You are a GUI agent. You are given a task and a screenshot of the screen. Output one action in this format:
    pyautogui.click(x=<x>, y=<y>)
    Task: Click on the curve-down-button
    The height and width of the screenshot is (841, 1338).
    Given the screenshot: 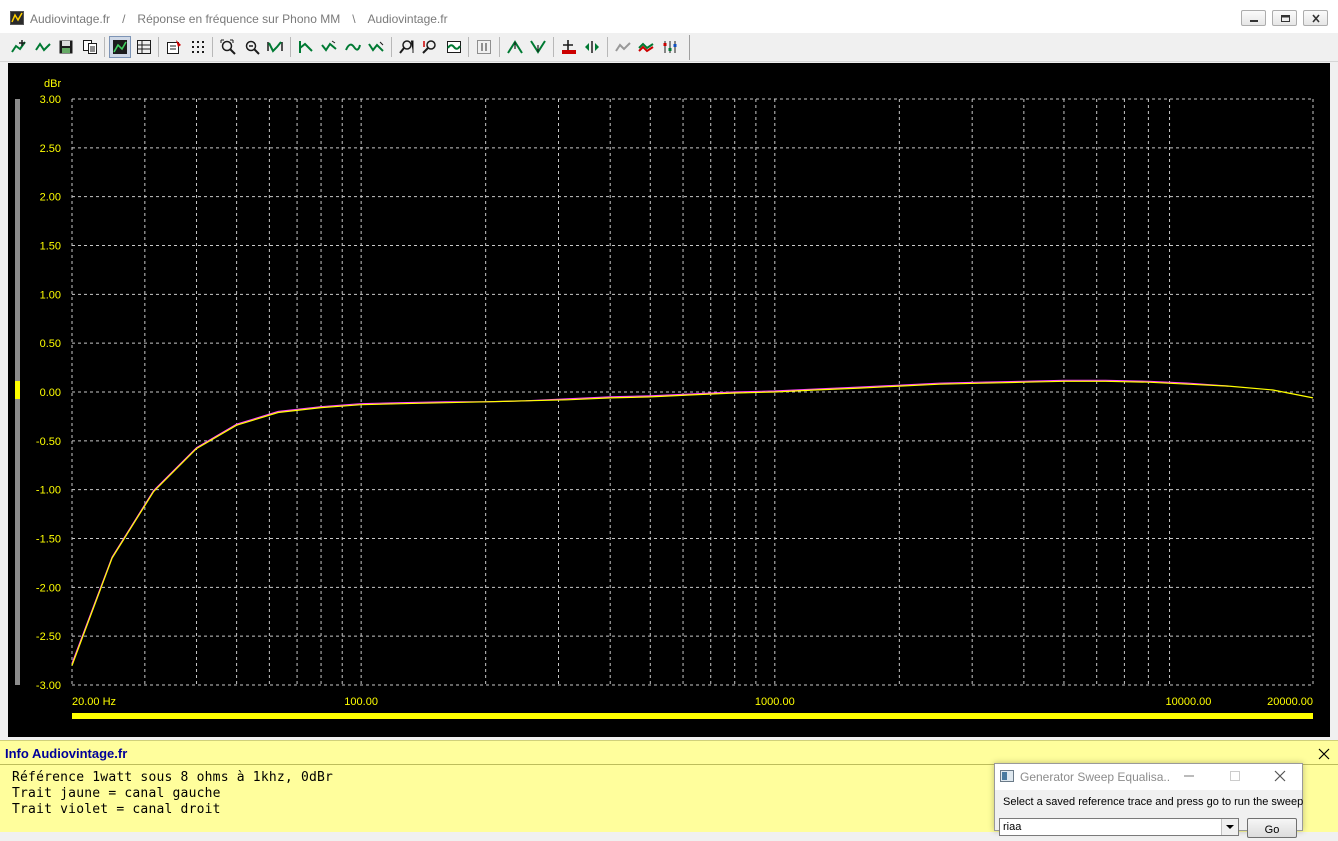 What is the action you would take?
    pyautogui.click(x=329, y=47)
    